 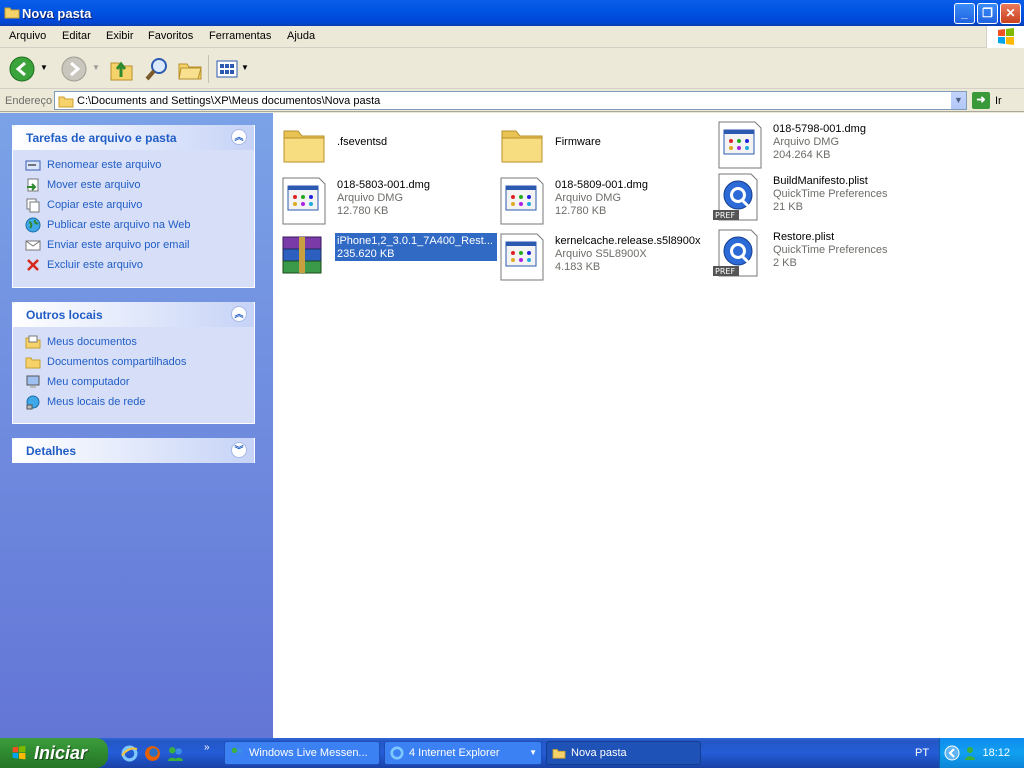 What do you see at coordinates (824, 147) in the screenshot?
I see `file-item: 018-5798-001.dmg Arquivo DMG 204.264 KB` at bounding box center [824, 147].